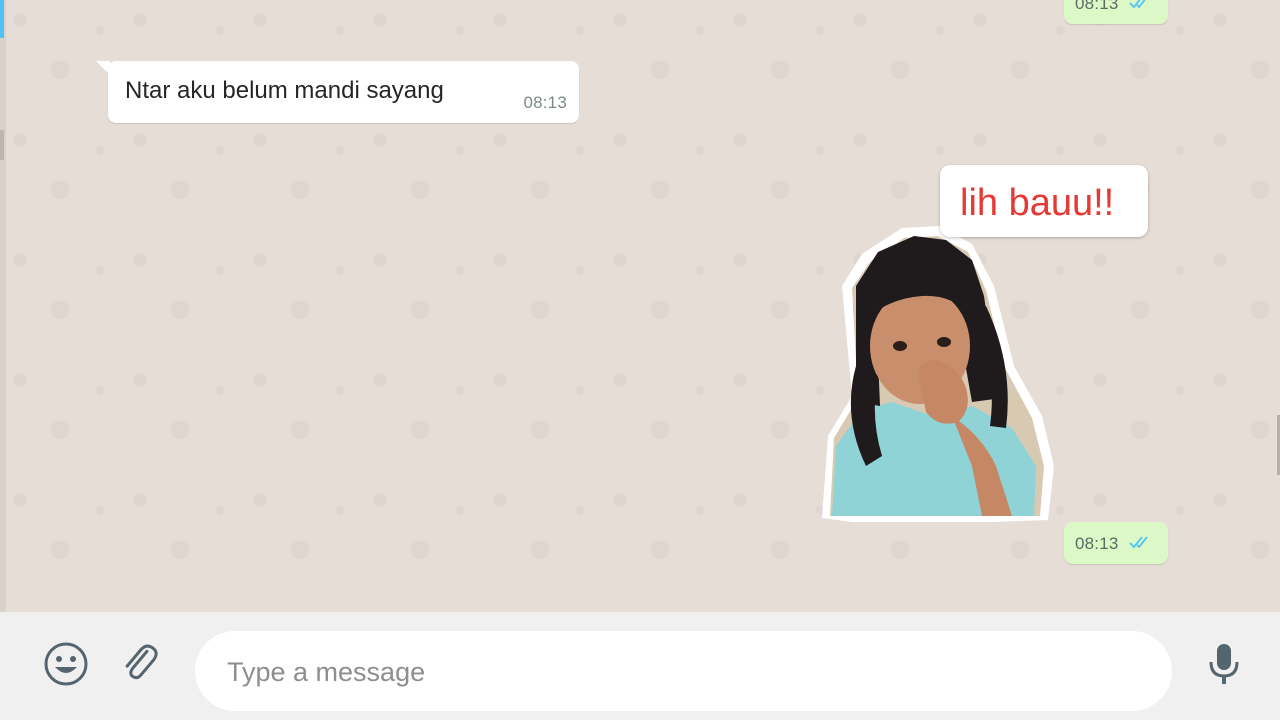 The image size is (1280, 720). I want to click on message-input-wrapper, so click(683, 671).